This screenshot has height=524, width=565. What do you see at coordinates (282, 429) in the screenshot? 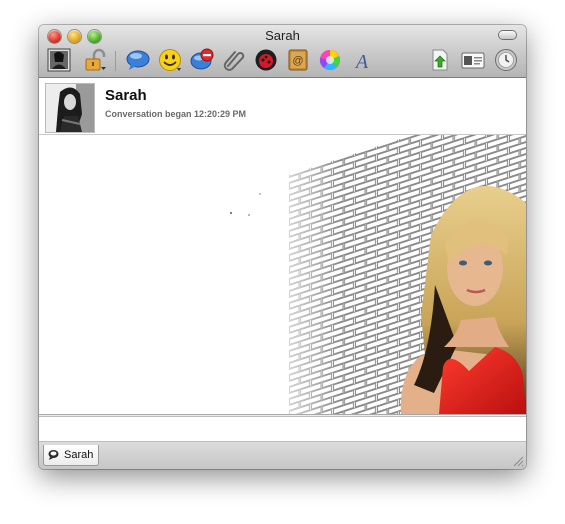
I see `message-input` at bounding box center [282, 429].